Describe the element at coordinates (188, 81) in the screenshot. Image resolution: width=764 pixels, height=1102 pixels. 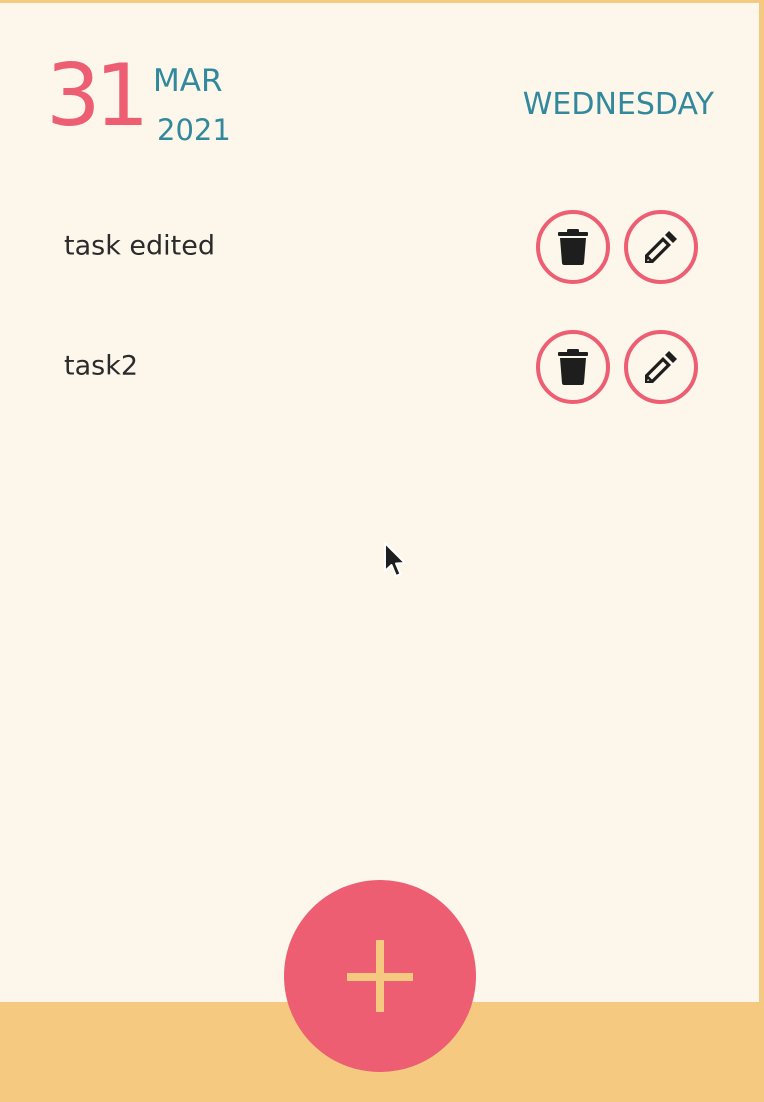
I see `month-label: MAR` at that location.